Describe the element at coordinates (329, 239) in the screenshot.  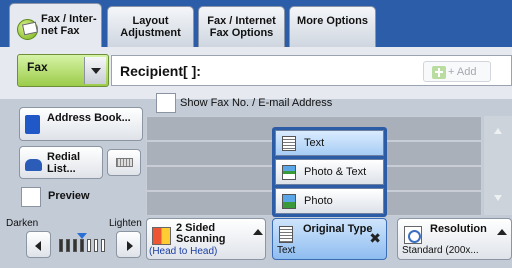
I see `original-type-button: Original Type Text ✖` at that location.